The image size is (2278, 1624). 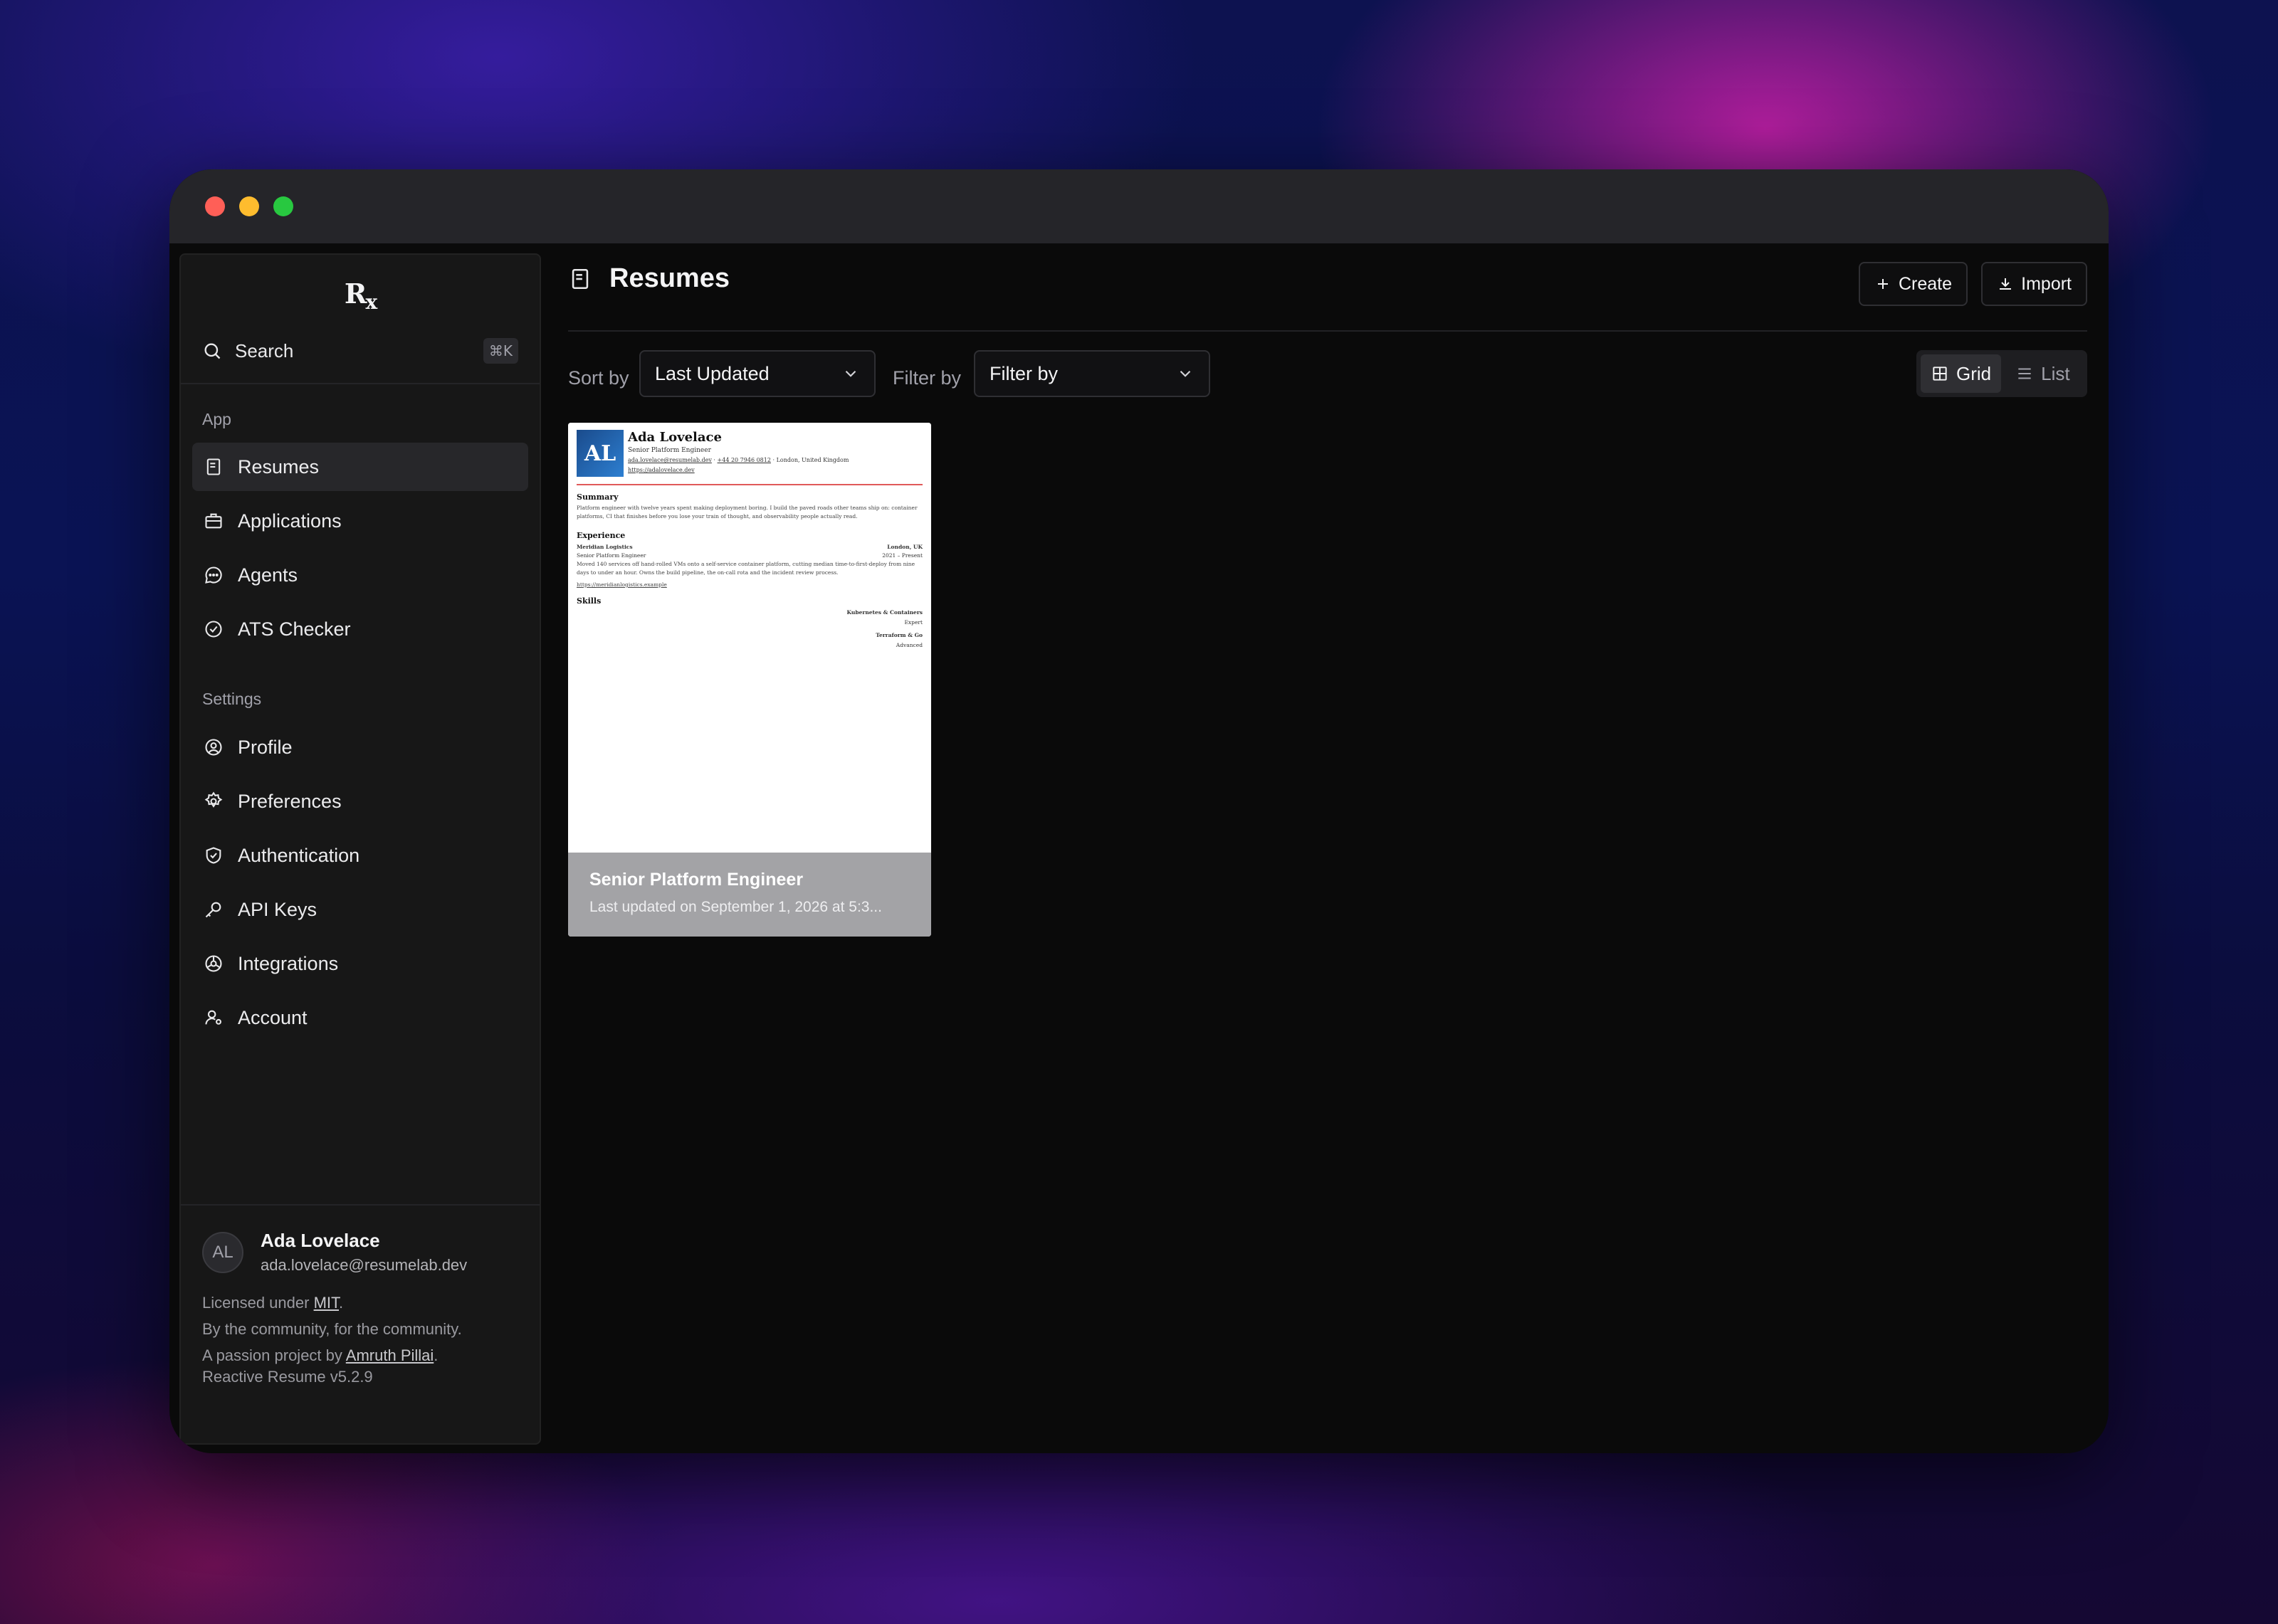 What do you see at coordinates (360, 1017) in the screenshot?
I see `sidebar-item-account: Account` at bounding box center [360, 1017].